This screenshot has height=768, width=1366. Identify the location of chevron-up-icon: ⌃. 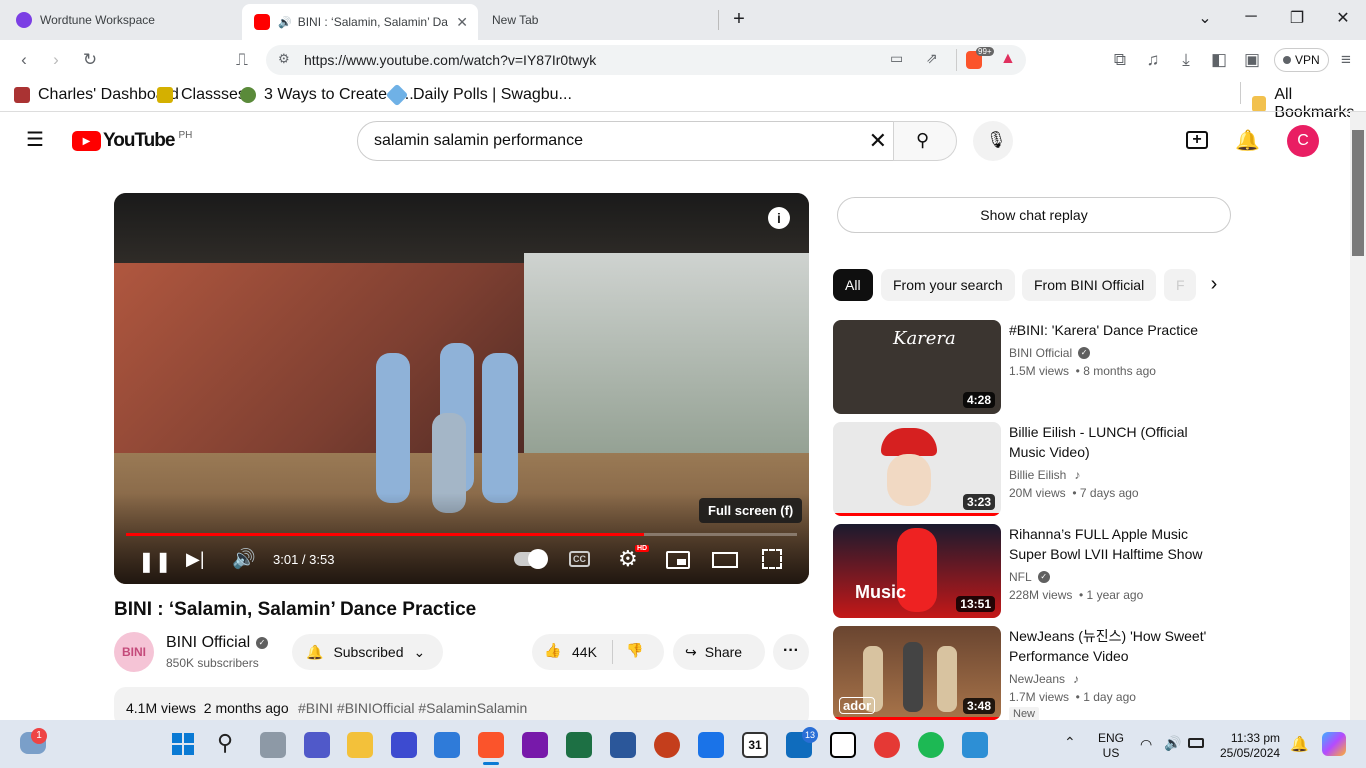
(1070, 742).